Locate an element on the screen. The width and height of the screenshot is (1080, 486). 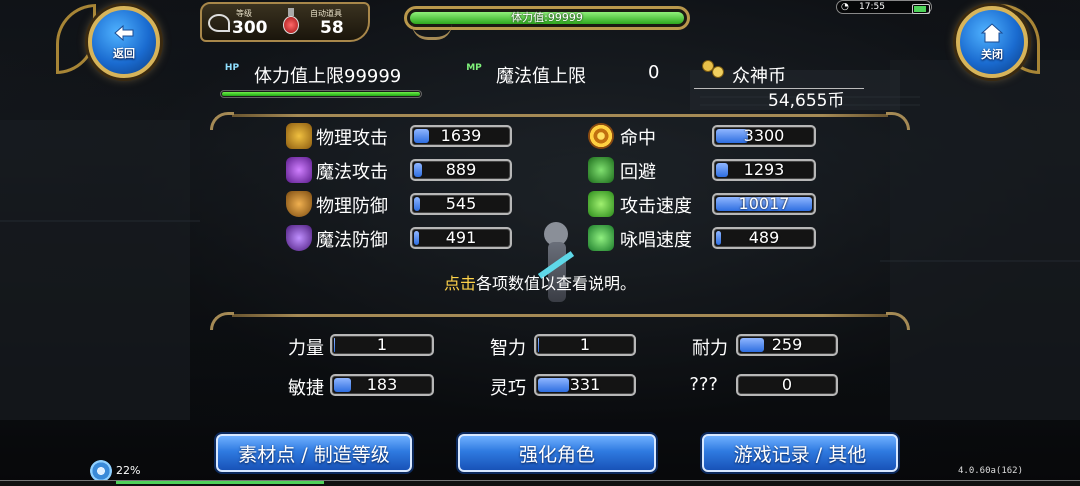
enhance-character-button: 强化角色 is located at coordinates (557, 453).